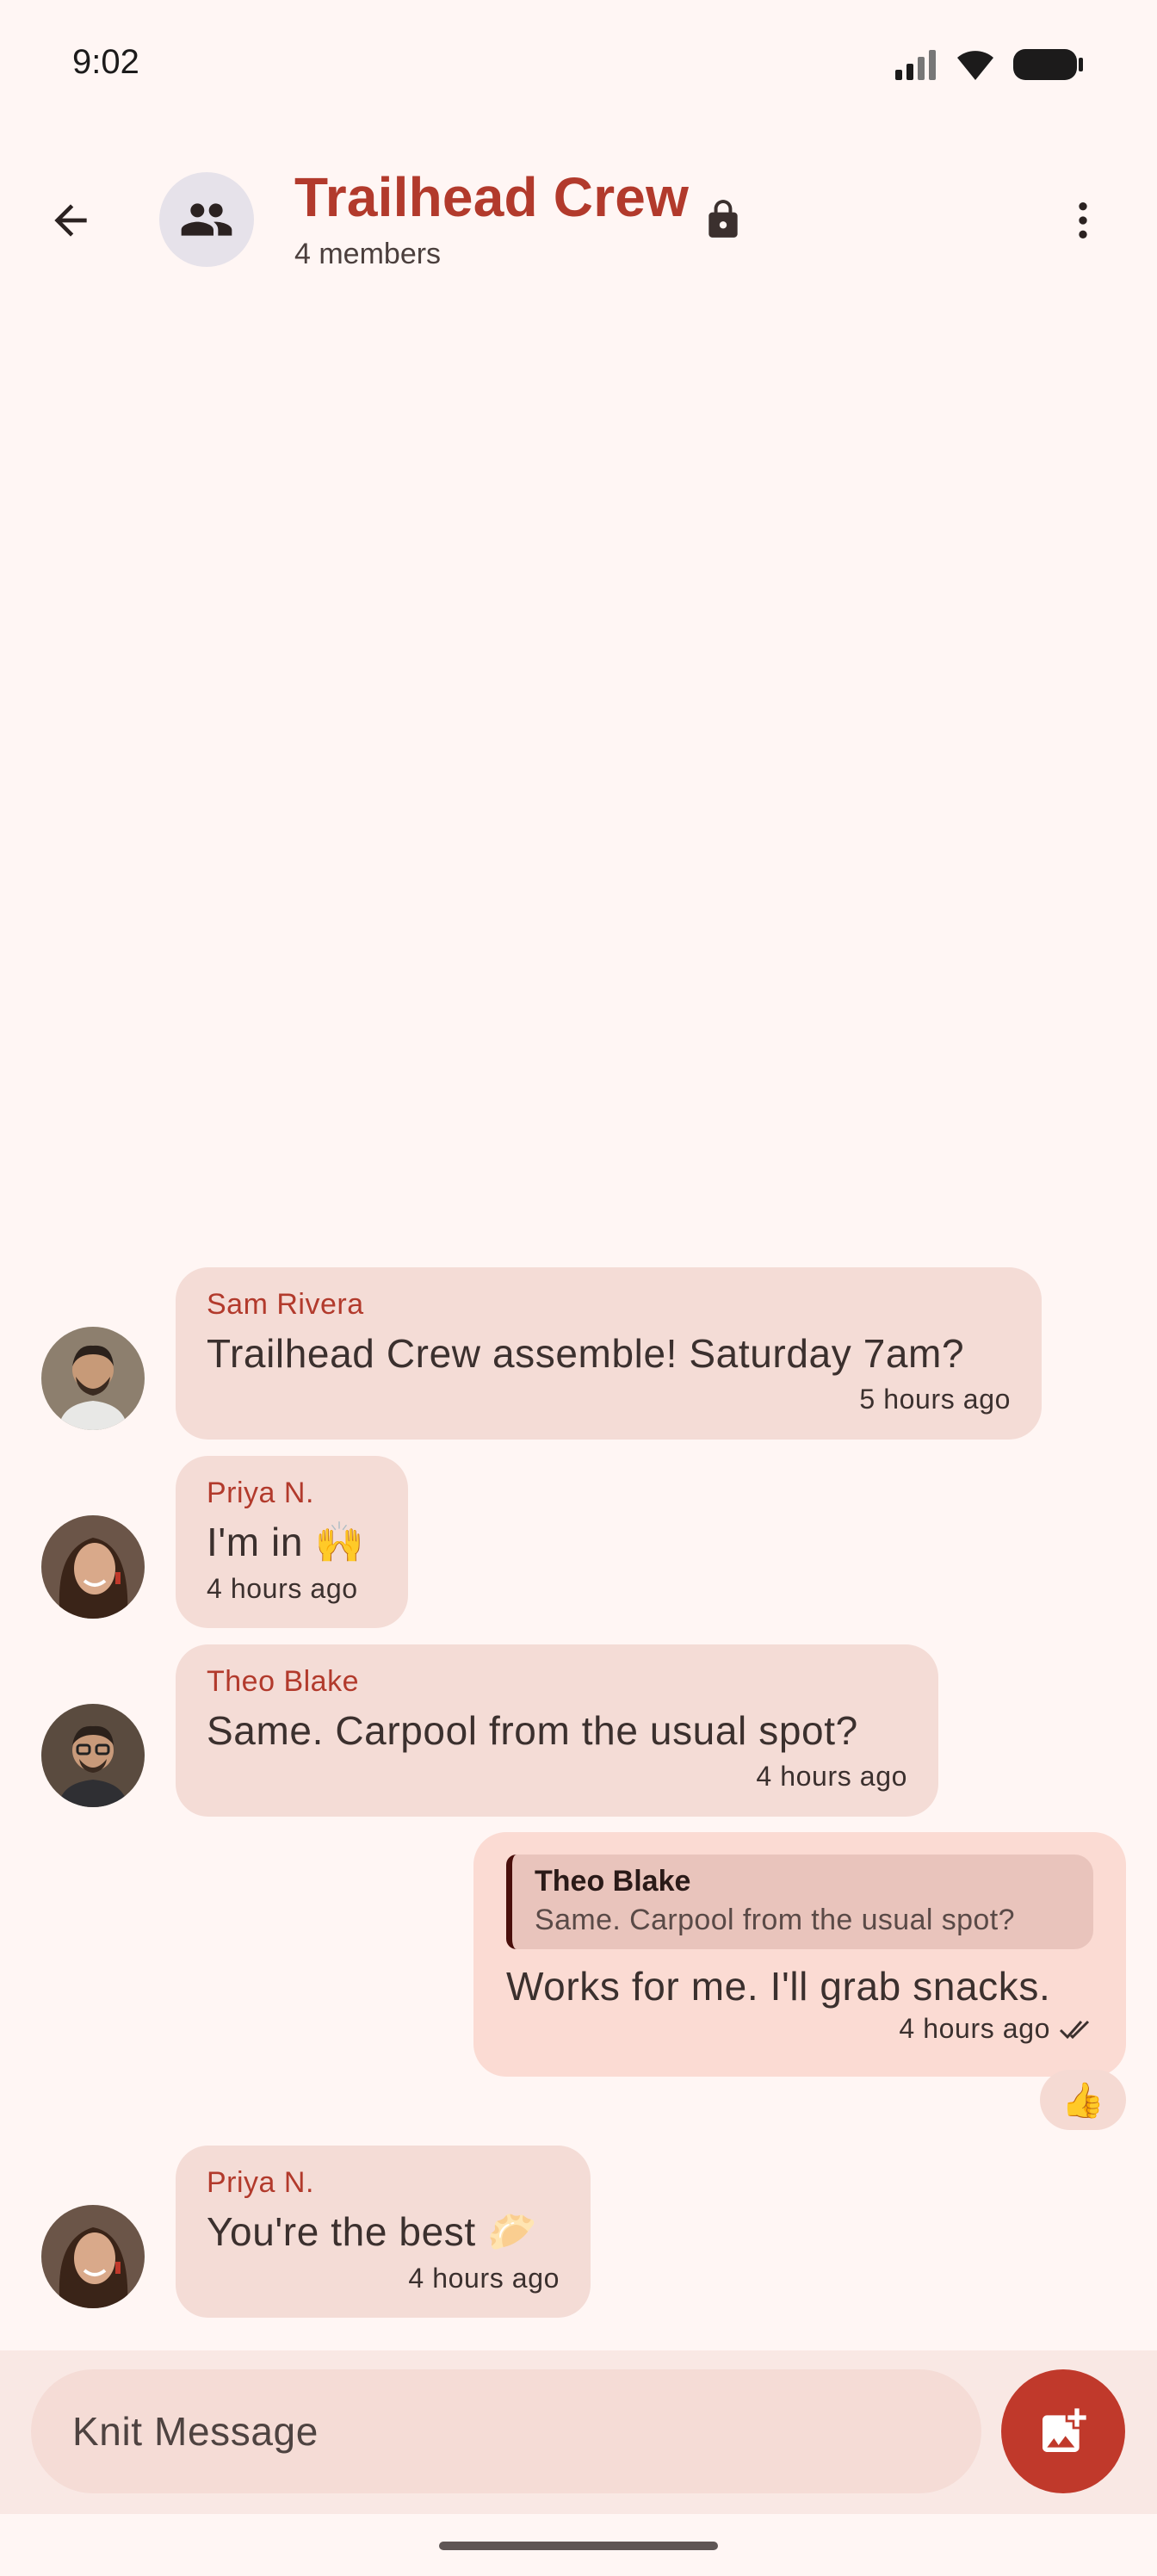 The width and height of the screenshot is (1157, 2576). I want to click on signal-icon, so click(916, 65).